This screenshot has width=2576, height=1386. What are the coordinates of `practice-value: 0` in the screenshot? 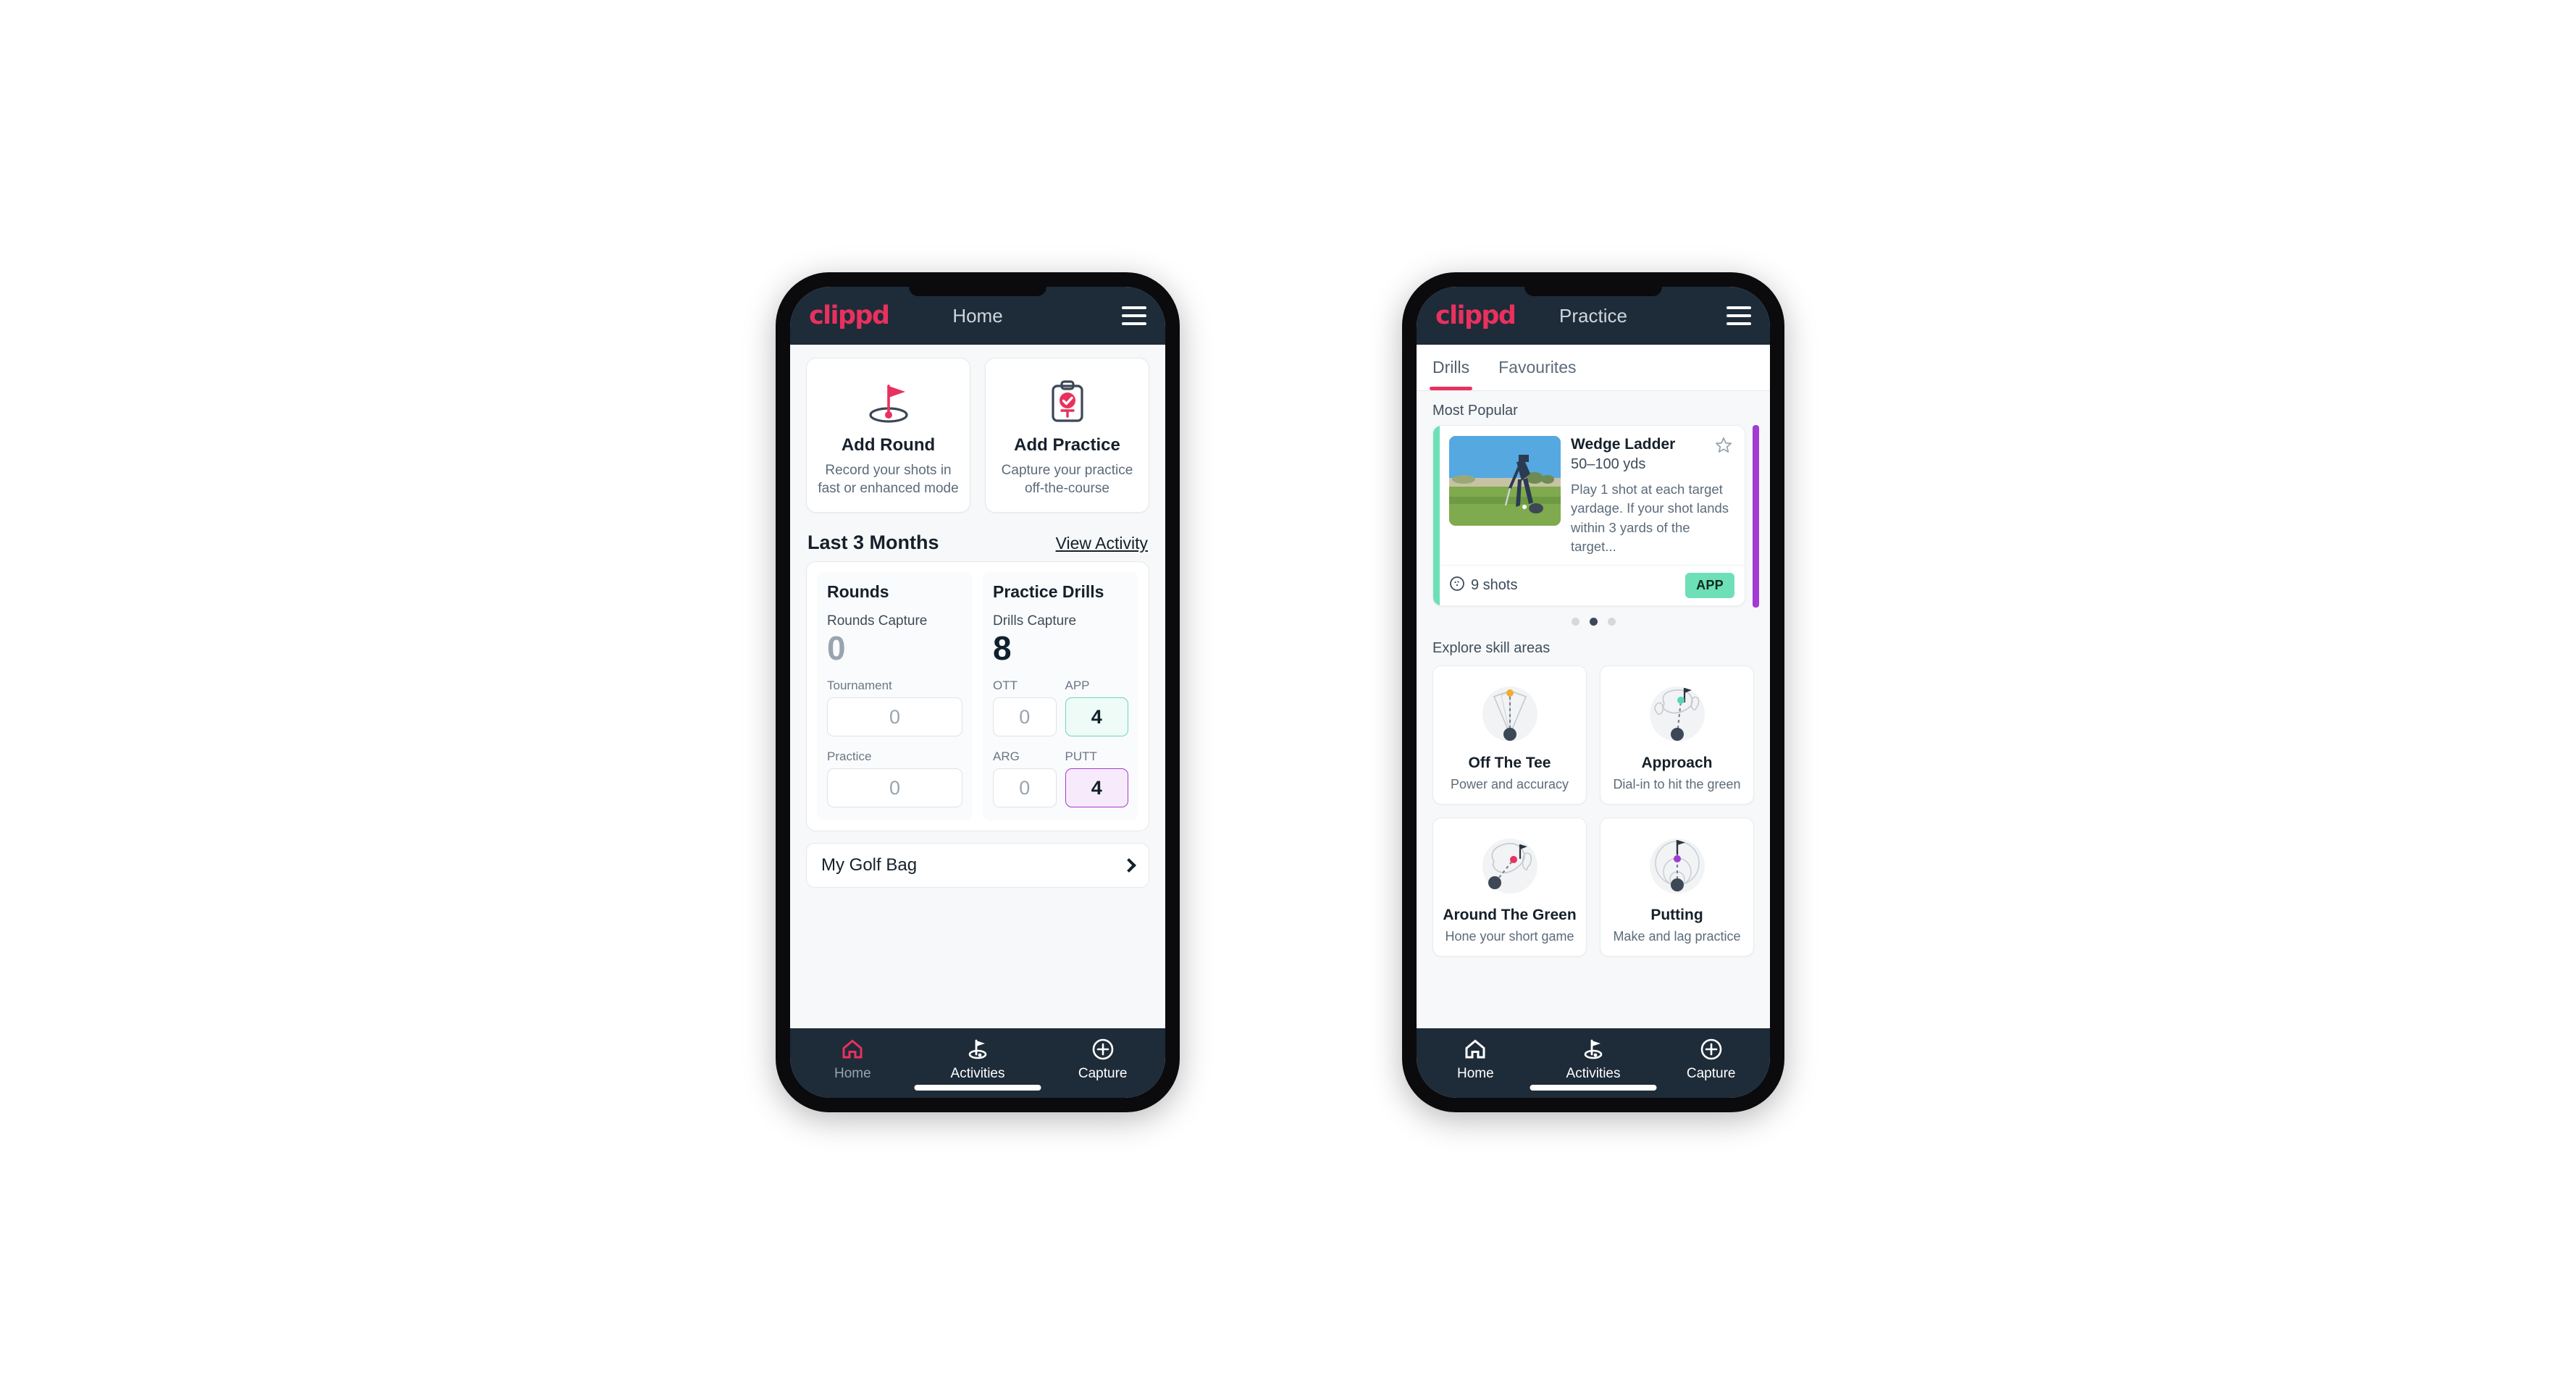 It's located at (894, 788).